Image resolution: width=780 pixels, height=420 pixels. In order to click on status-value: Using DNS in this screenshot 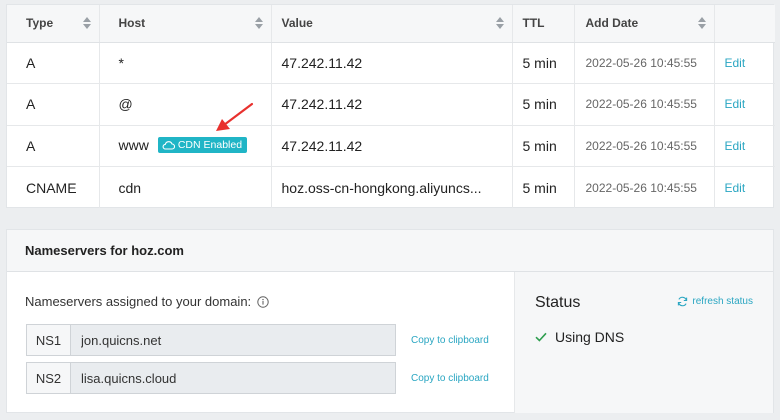, I will do `click(590, 337)`.